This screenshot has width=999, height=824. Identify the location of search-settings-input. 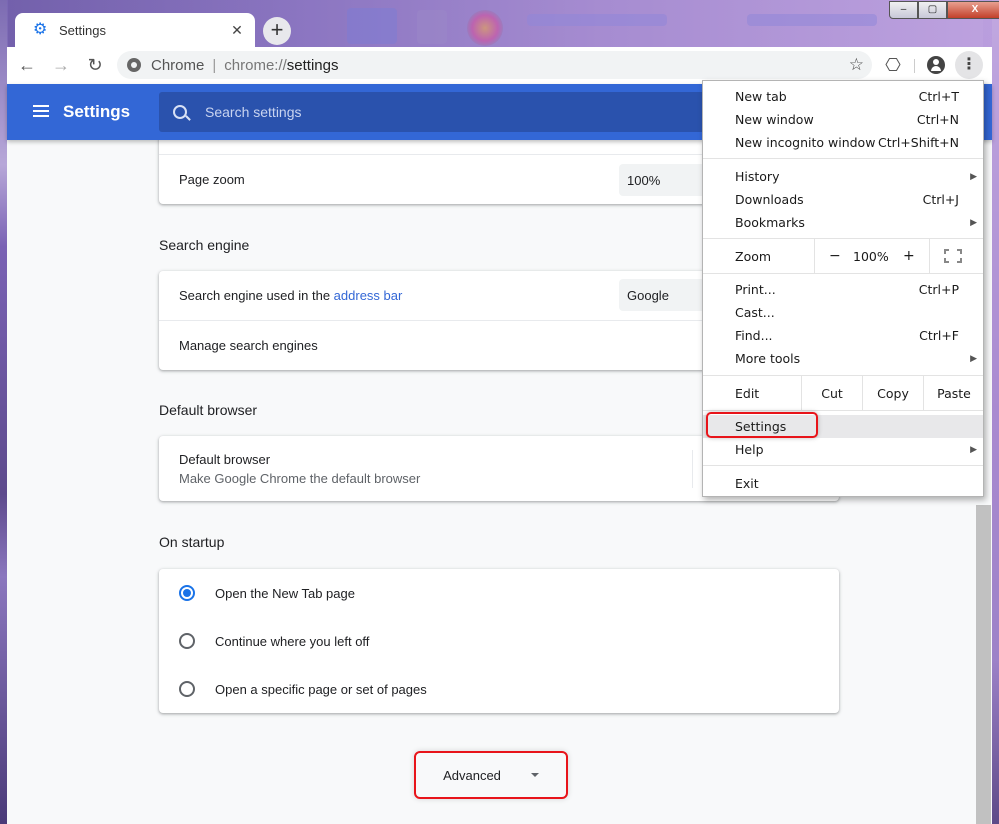
(445, 112).